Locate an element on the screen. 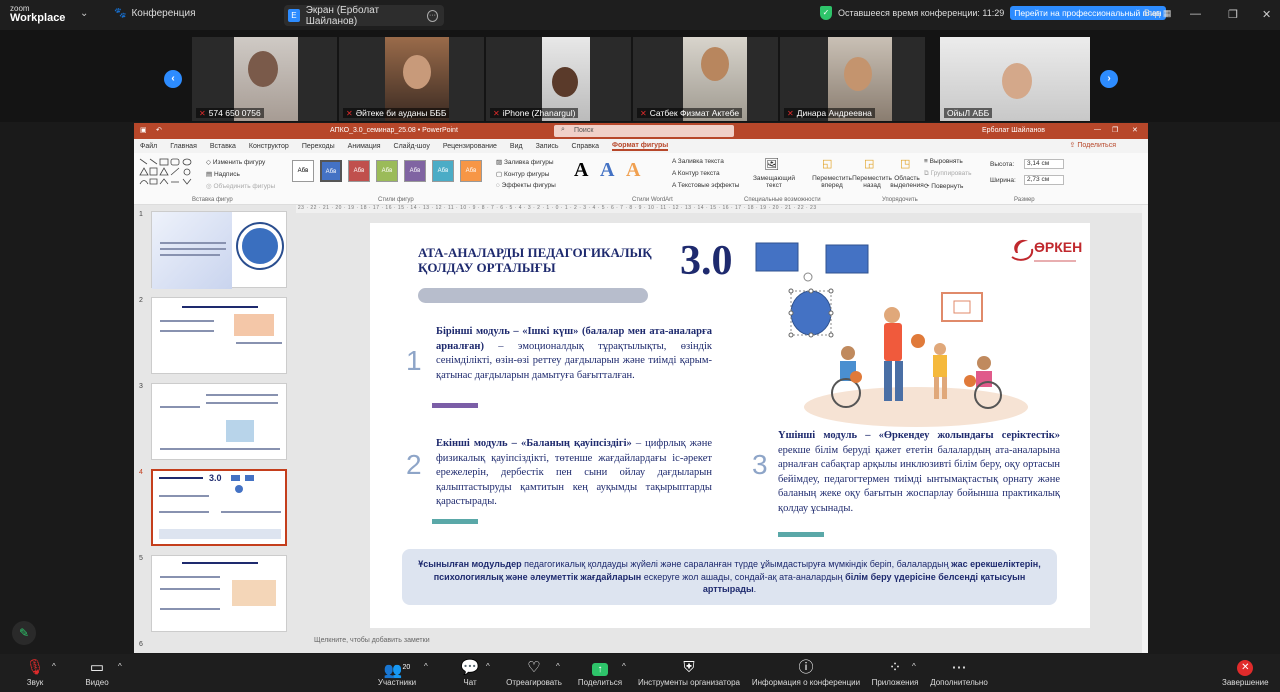 This screenshot has width=1280, height=692. slide-big-number: 3.0 is located at coordinates (706, 261).